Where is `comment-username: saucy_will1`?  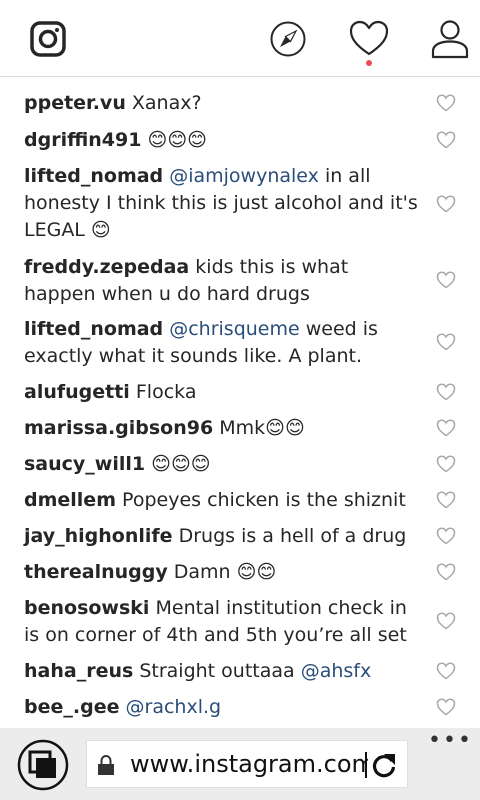 comment-username: saucy_will1 is located at coordinates (84, 464).